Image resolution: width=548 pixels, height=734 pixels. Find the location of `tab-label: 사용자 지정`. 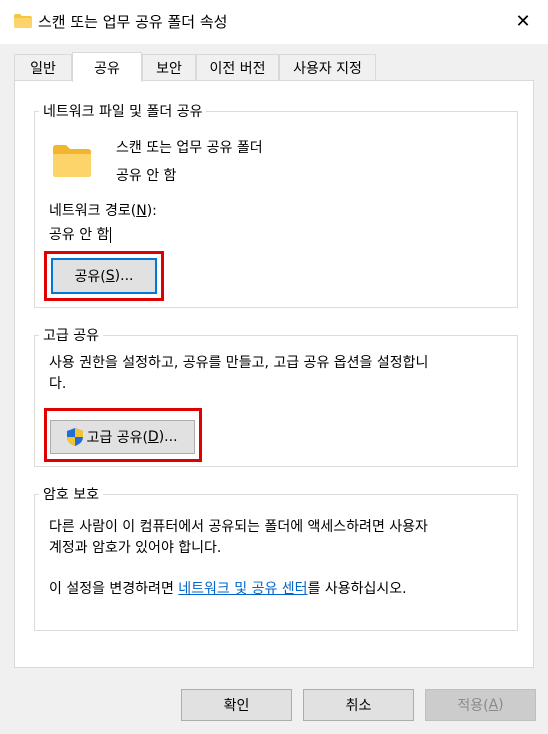

tab-label: 사용자 지정 is located at coordinates (327, 68).